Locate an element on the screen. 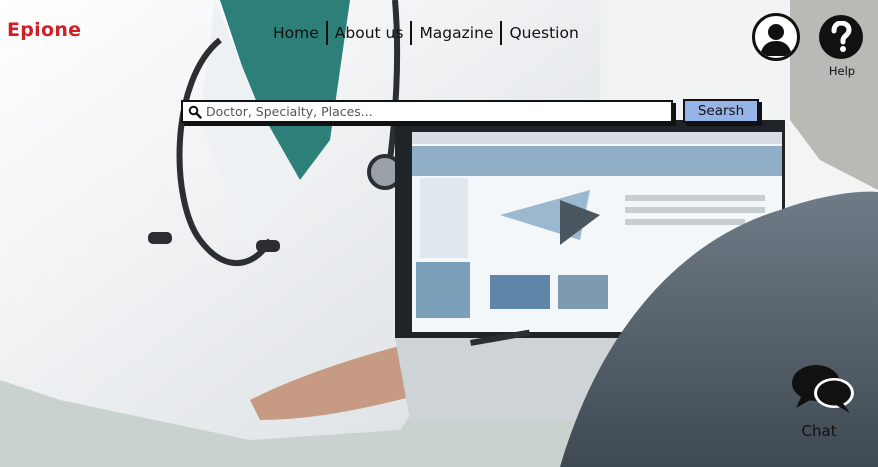 Image resolution: width=878 pixels, height=467 pixels. chat-button is located at coordinates (823, 389).